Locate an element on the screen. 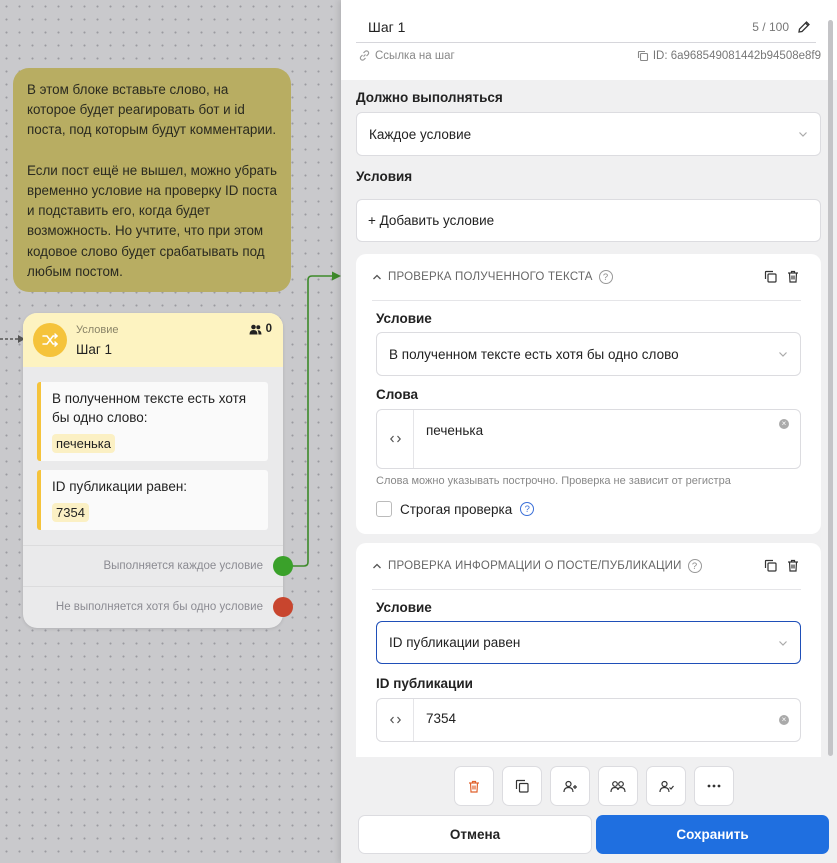  output-fail-row: Не выполняется хотя бы одно условие is located at coordinates (153, 606).